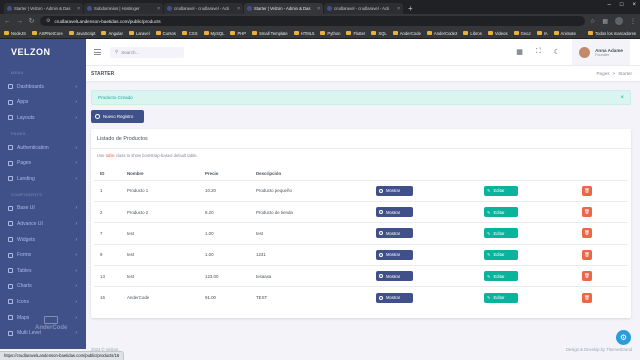 The image size is (640, 360). I want to click on bookmark-item: Libros, so click(472, 33).